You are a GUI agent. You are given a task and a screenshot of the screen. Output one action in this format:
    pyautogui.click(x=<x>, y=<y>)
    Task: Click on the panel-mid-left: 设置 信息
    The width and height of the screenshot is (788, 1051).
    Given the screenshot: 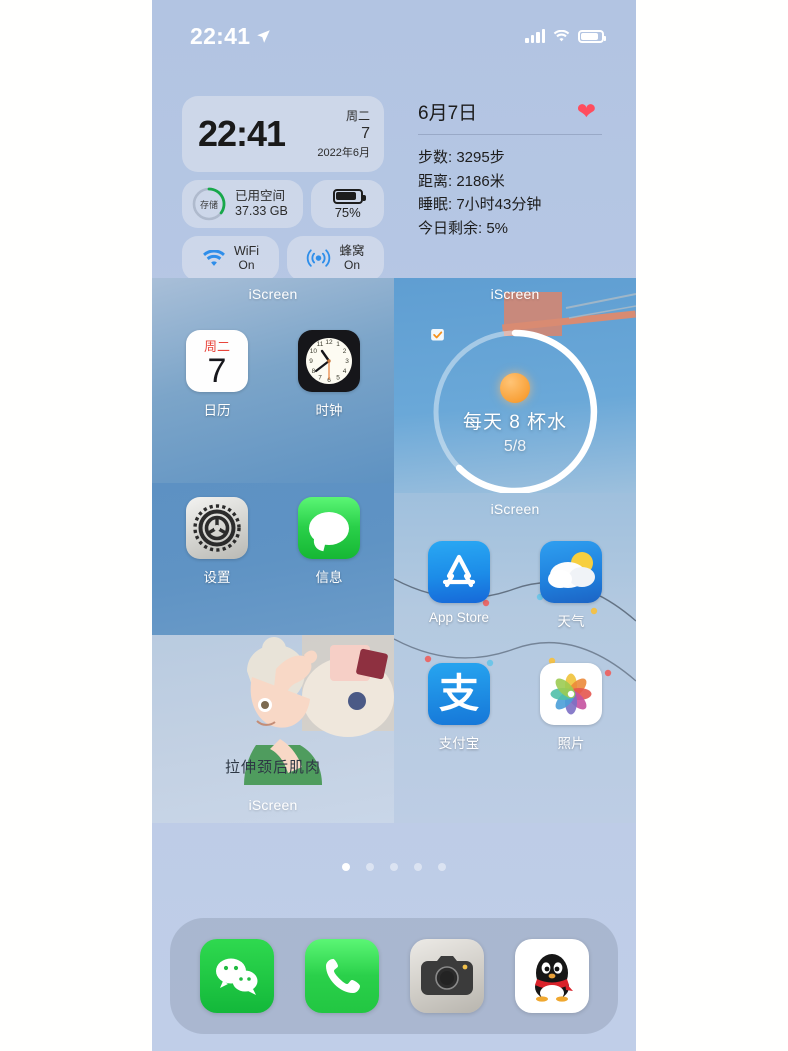 What is the action you would take?
    pyautogui.click(x=273, y=559)
    